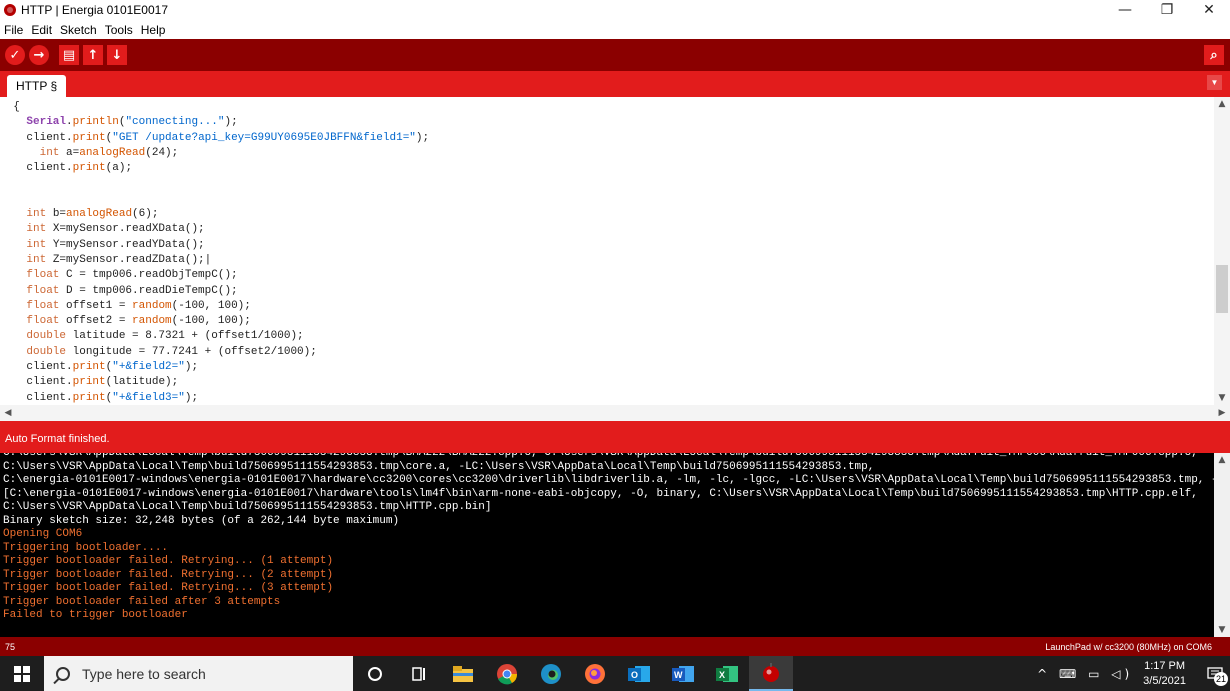 Image resolution: width=1230 pixels, height=691 pixels. I want to click on task-view-icon, so click(419, 673).